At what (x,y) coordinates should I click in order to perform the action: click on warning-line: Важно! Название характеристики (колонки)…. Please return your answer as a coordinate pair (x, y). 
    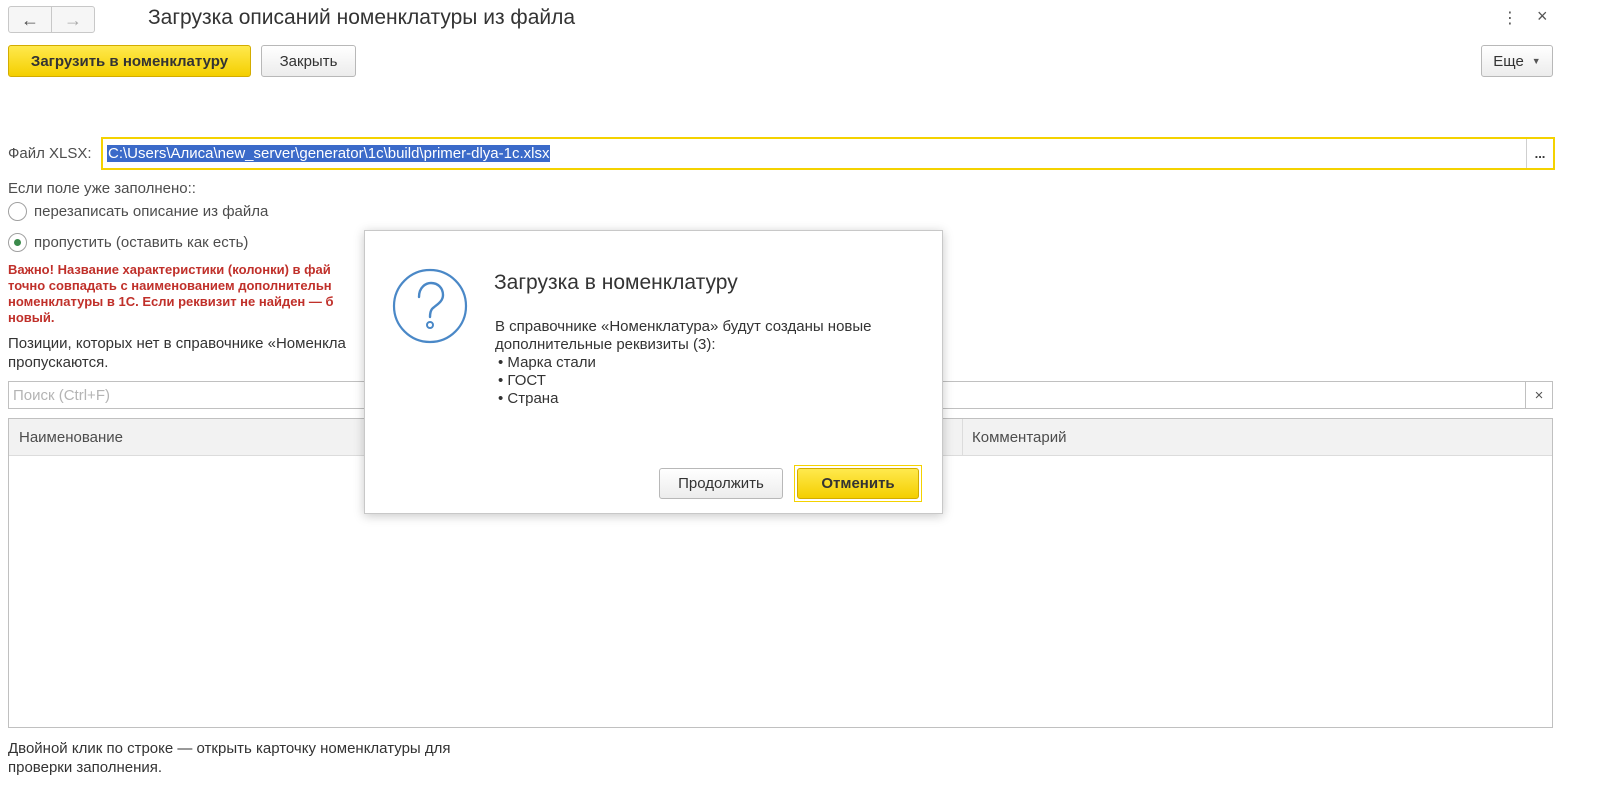
    Looking at the image, I should click on (169, 269).